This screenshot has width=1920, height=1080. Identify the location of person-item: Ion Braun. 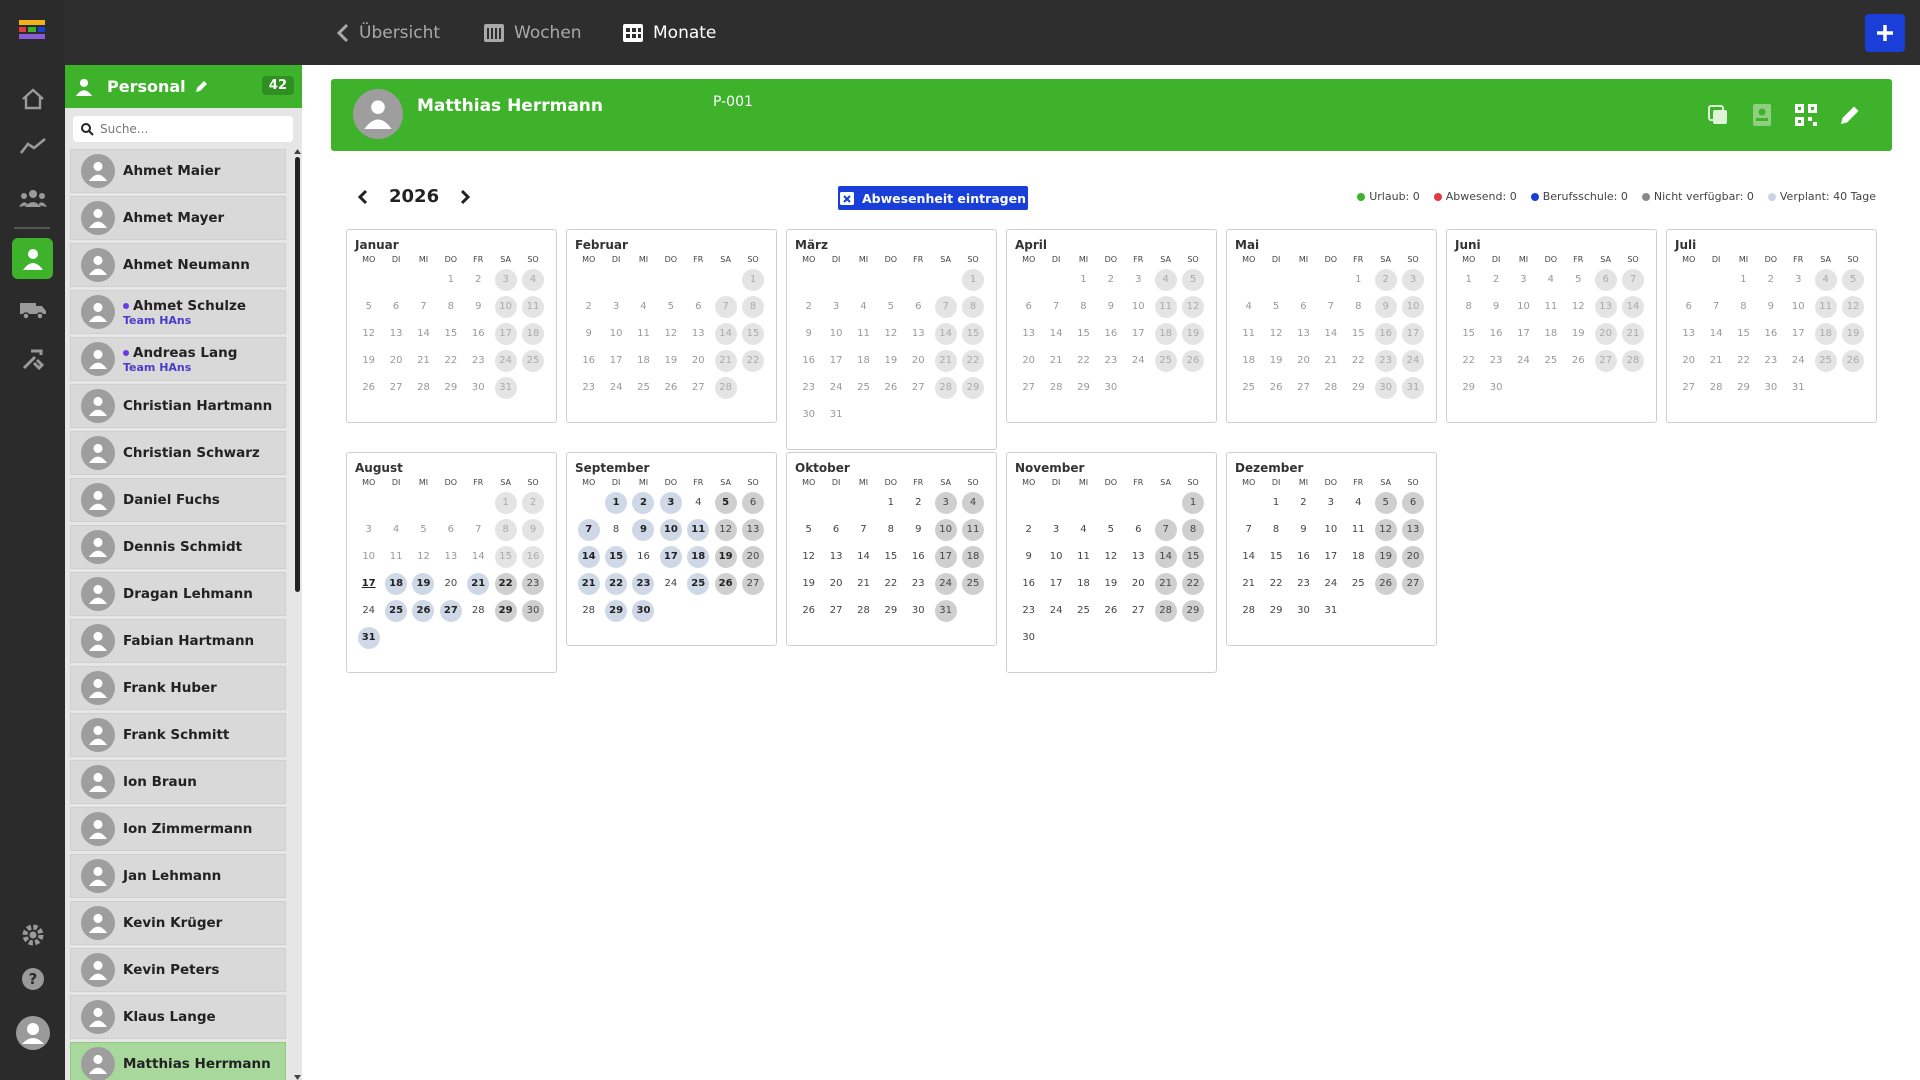
(178, 782).